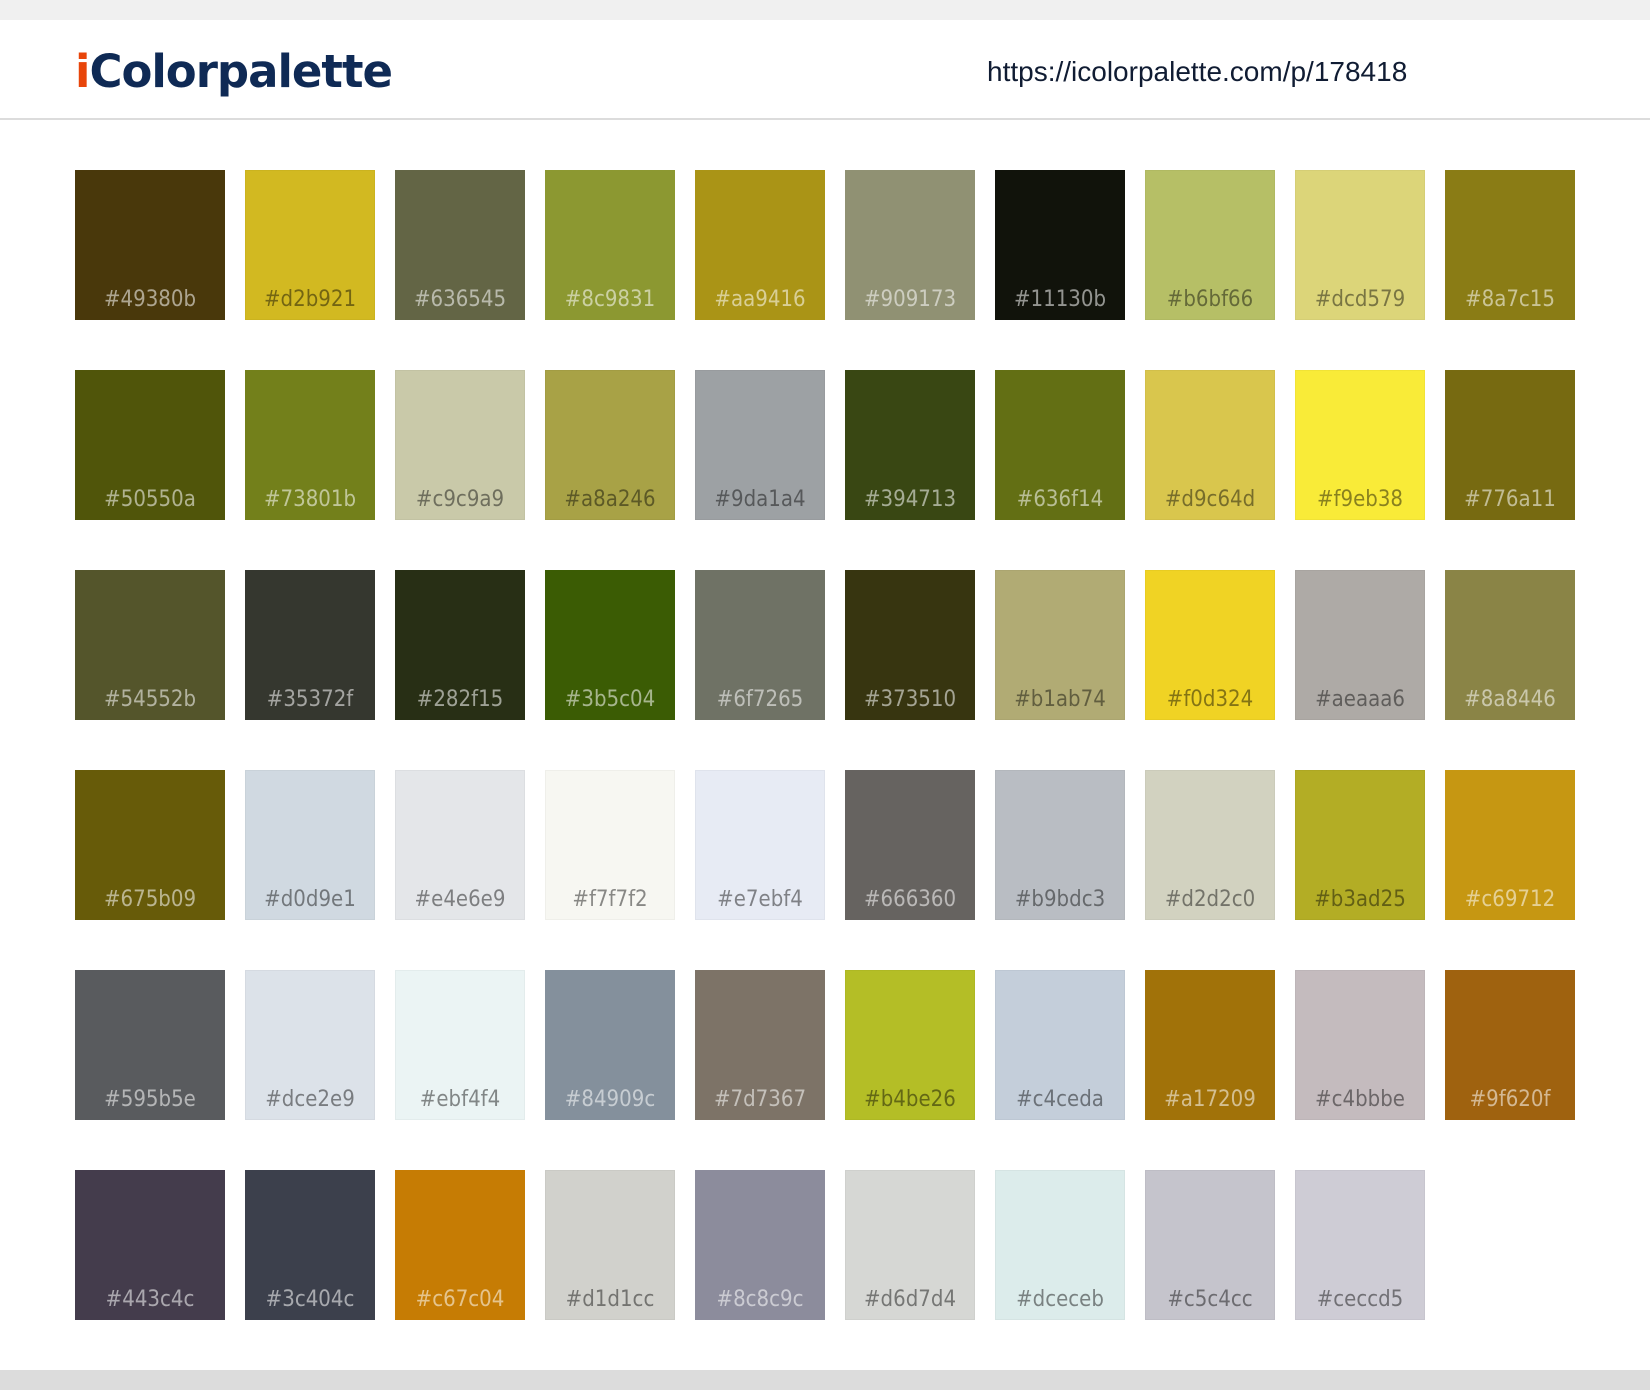 The width and height of the screenshot is (1650, 1390). Describe the element at coordinates (1210, 245) in the screenshot. I see `color-swatch: #b6bf66` at that location.